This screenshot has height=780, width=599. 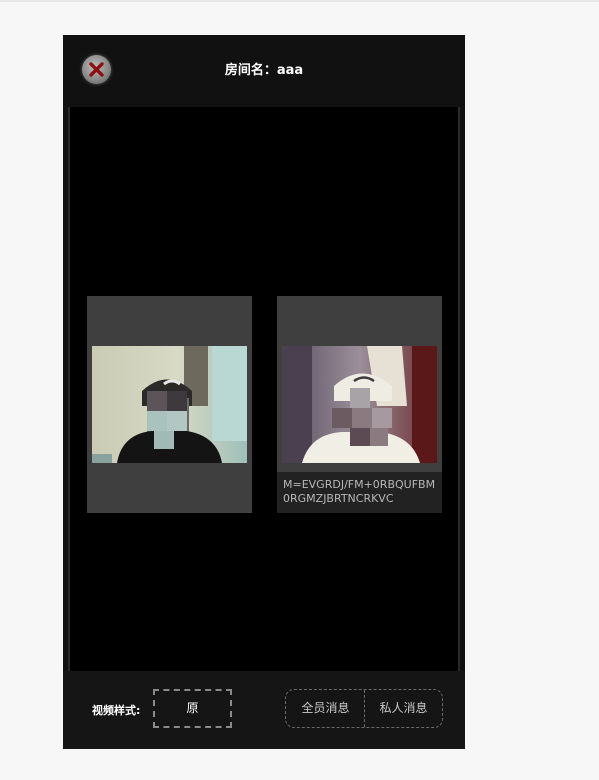 I want to click on message-button-group: 全员消息 私人消息, so click(x=364, y=708).